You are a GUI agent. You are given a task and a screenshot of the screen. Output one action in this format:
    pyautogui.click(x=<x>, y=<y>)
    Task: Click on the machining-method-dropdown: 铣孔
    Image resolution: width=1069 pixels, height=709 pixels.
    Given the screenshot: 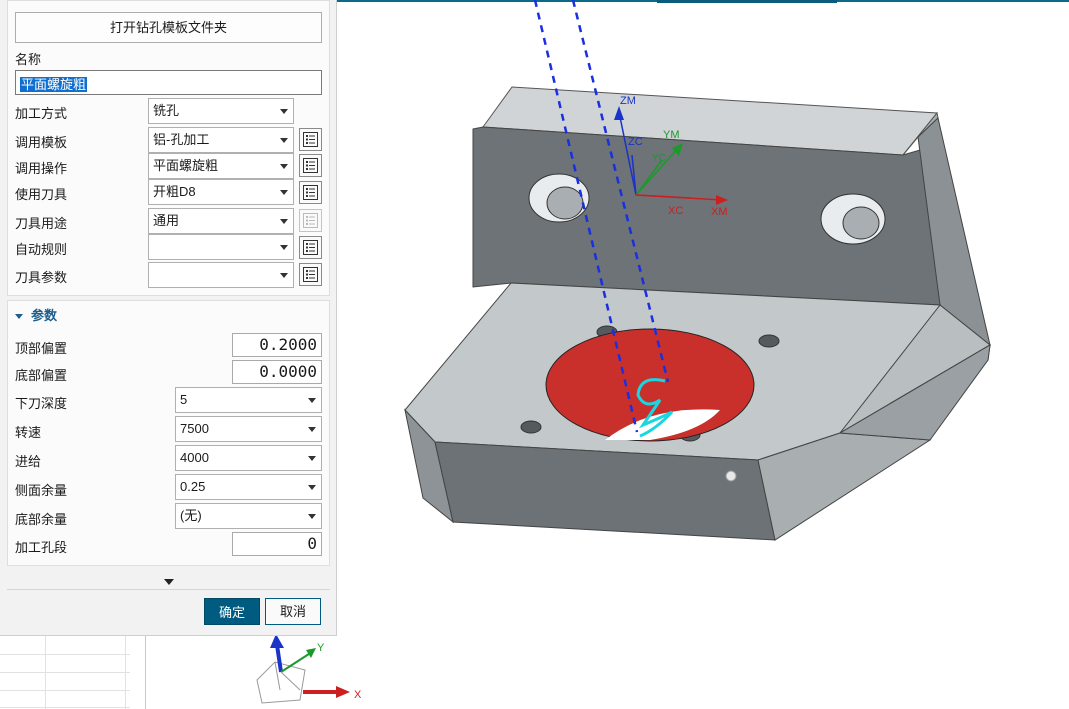 What is the action you would take?
    pyautogui.click(x=221, y=111)
    